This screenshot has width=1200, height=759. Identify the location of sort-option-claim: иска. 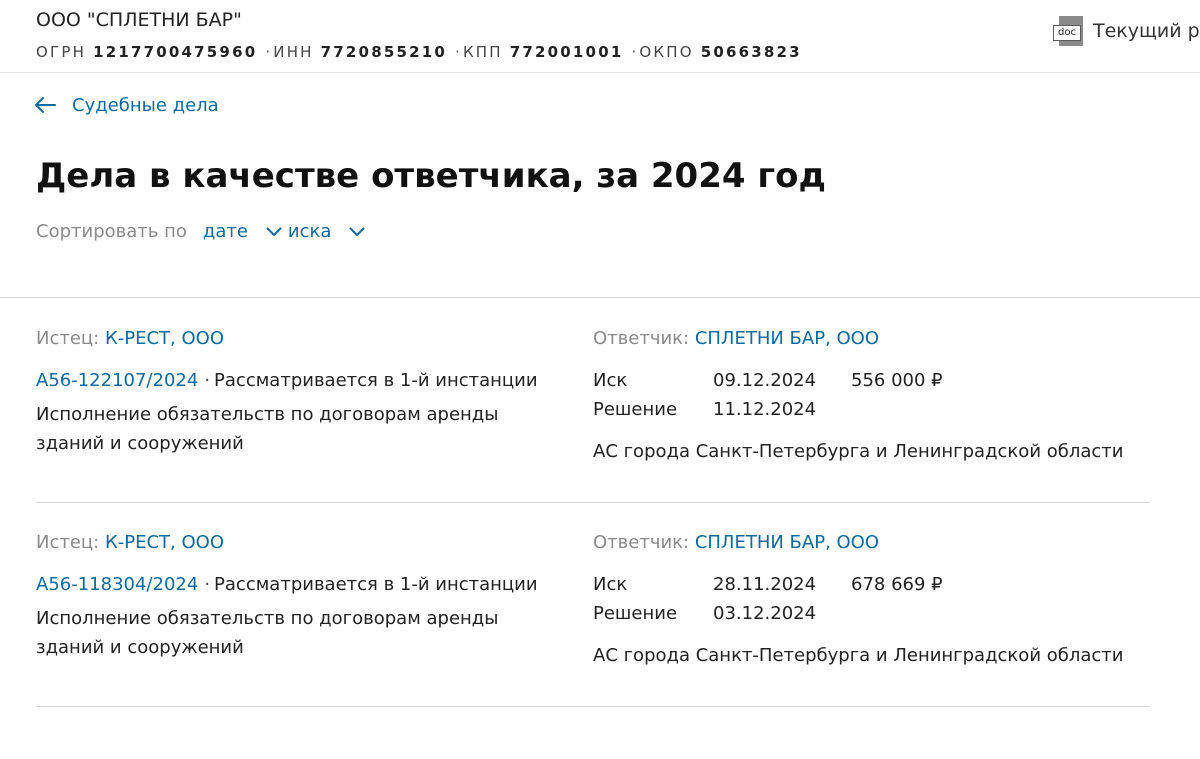
(330, 231).